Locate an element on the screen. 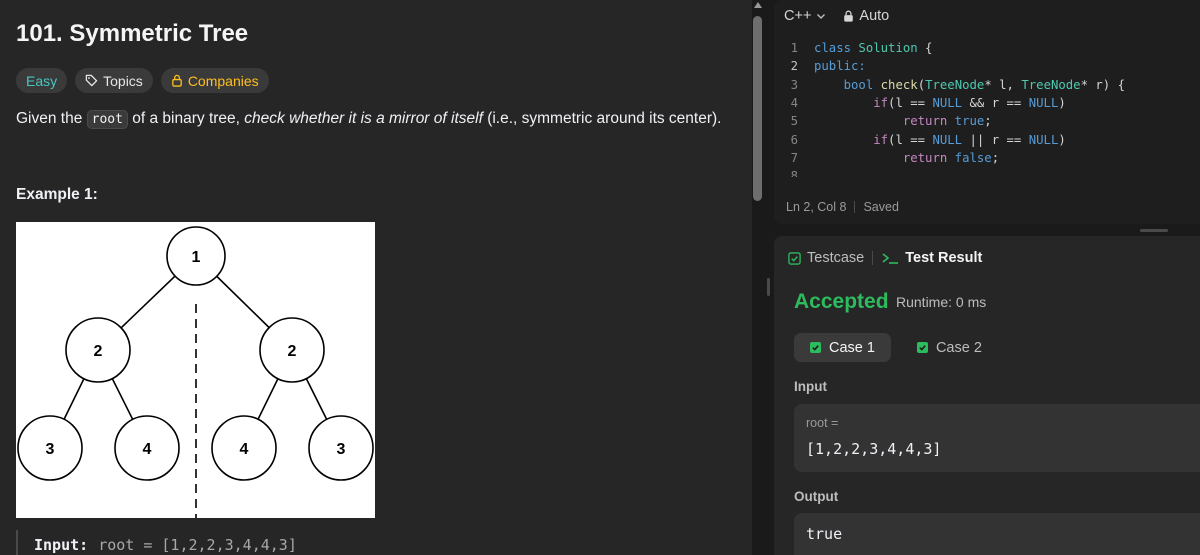 The width and height of the screenshot is (1200, 555). input-label: Input: is located at coordinates (61, 545).